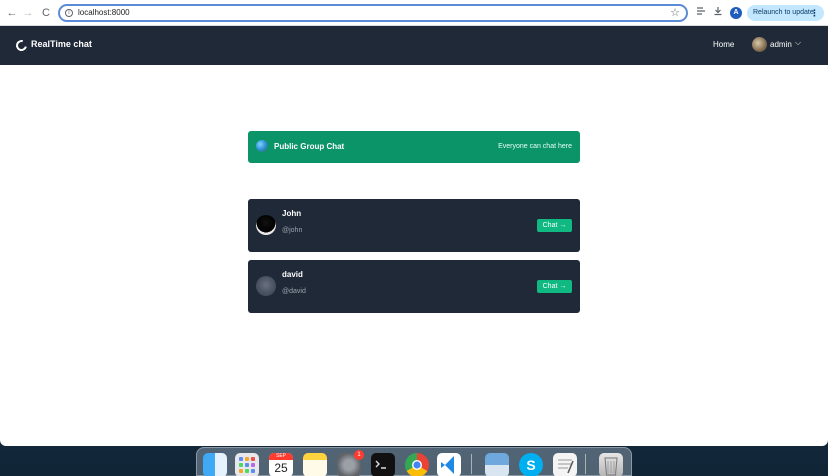 Image resolution: width=828 pixels, height=476 pixels. What do you see at coordinates (61, 44) in the screenshot?
I see `brand-name: RealTime chat` at bounding box center [61, 44].